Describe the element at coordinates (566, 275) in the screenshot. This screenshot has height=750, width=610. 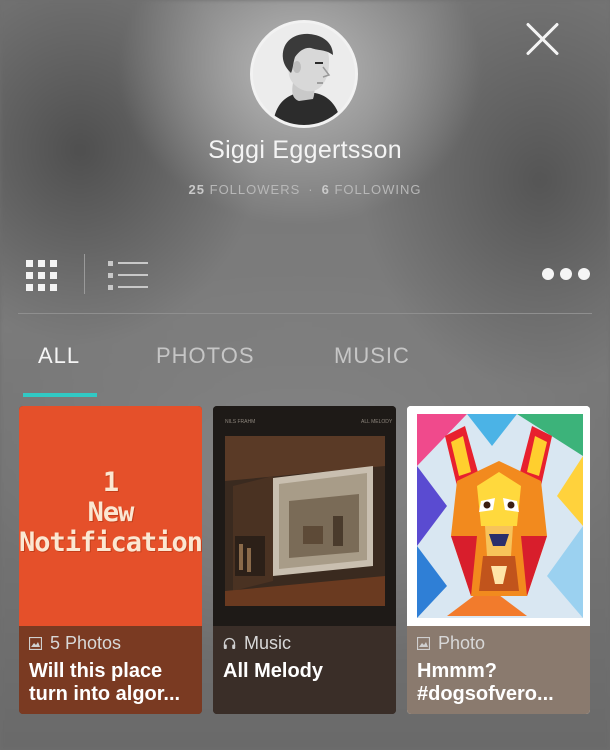
I see `more-options-icon` at that location.